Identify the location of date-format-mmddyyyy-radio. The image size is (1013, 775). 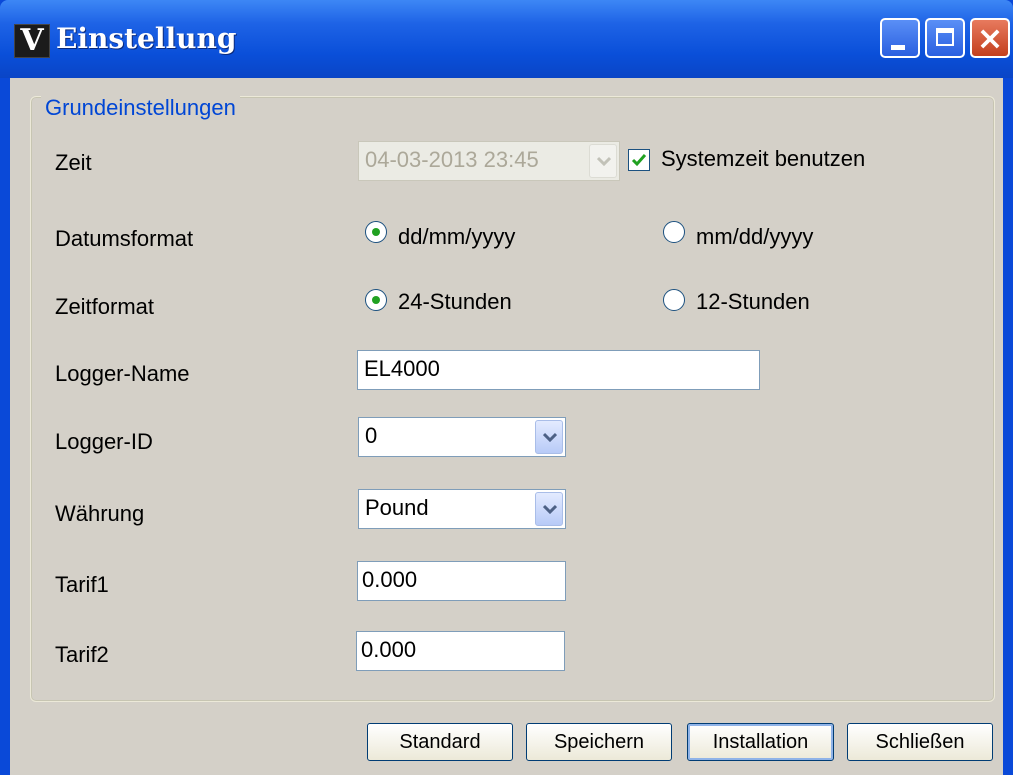
(674, 232).